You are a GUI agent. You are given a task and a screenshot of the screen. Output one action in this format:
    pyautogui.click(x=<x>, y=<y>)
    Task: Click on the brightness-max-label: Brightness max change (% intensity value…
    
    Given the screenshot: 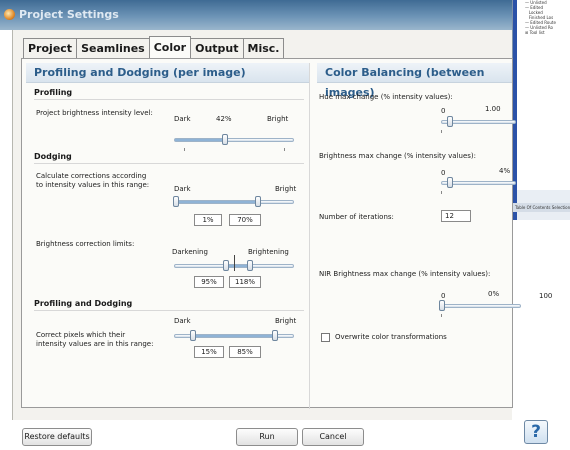 What is the action you would take?
    pyautogui.click(x=398, y=156)
    